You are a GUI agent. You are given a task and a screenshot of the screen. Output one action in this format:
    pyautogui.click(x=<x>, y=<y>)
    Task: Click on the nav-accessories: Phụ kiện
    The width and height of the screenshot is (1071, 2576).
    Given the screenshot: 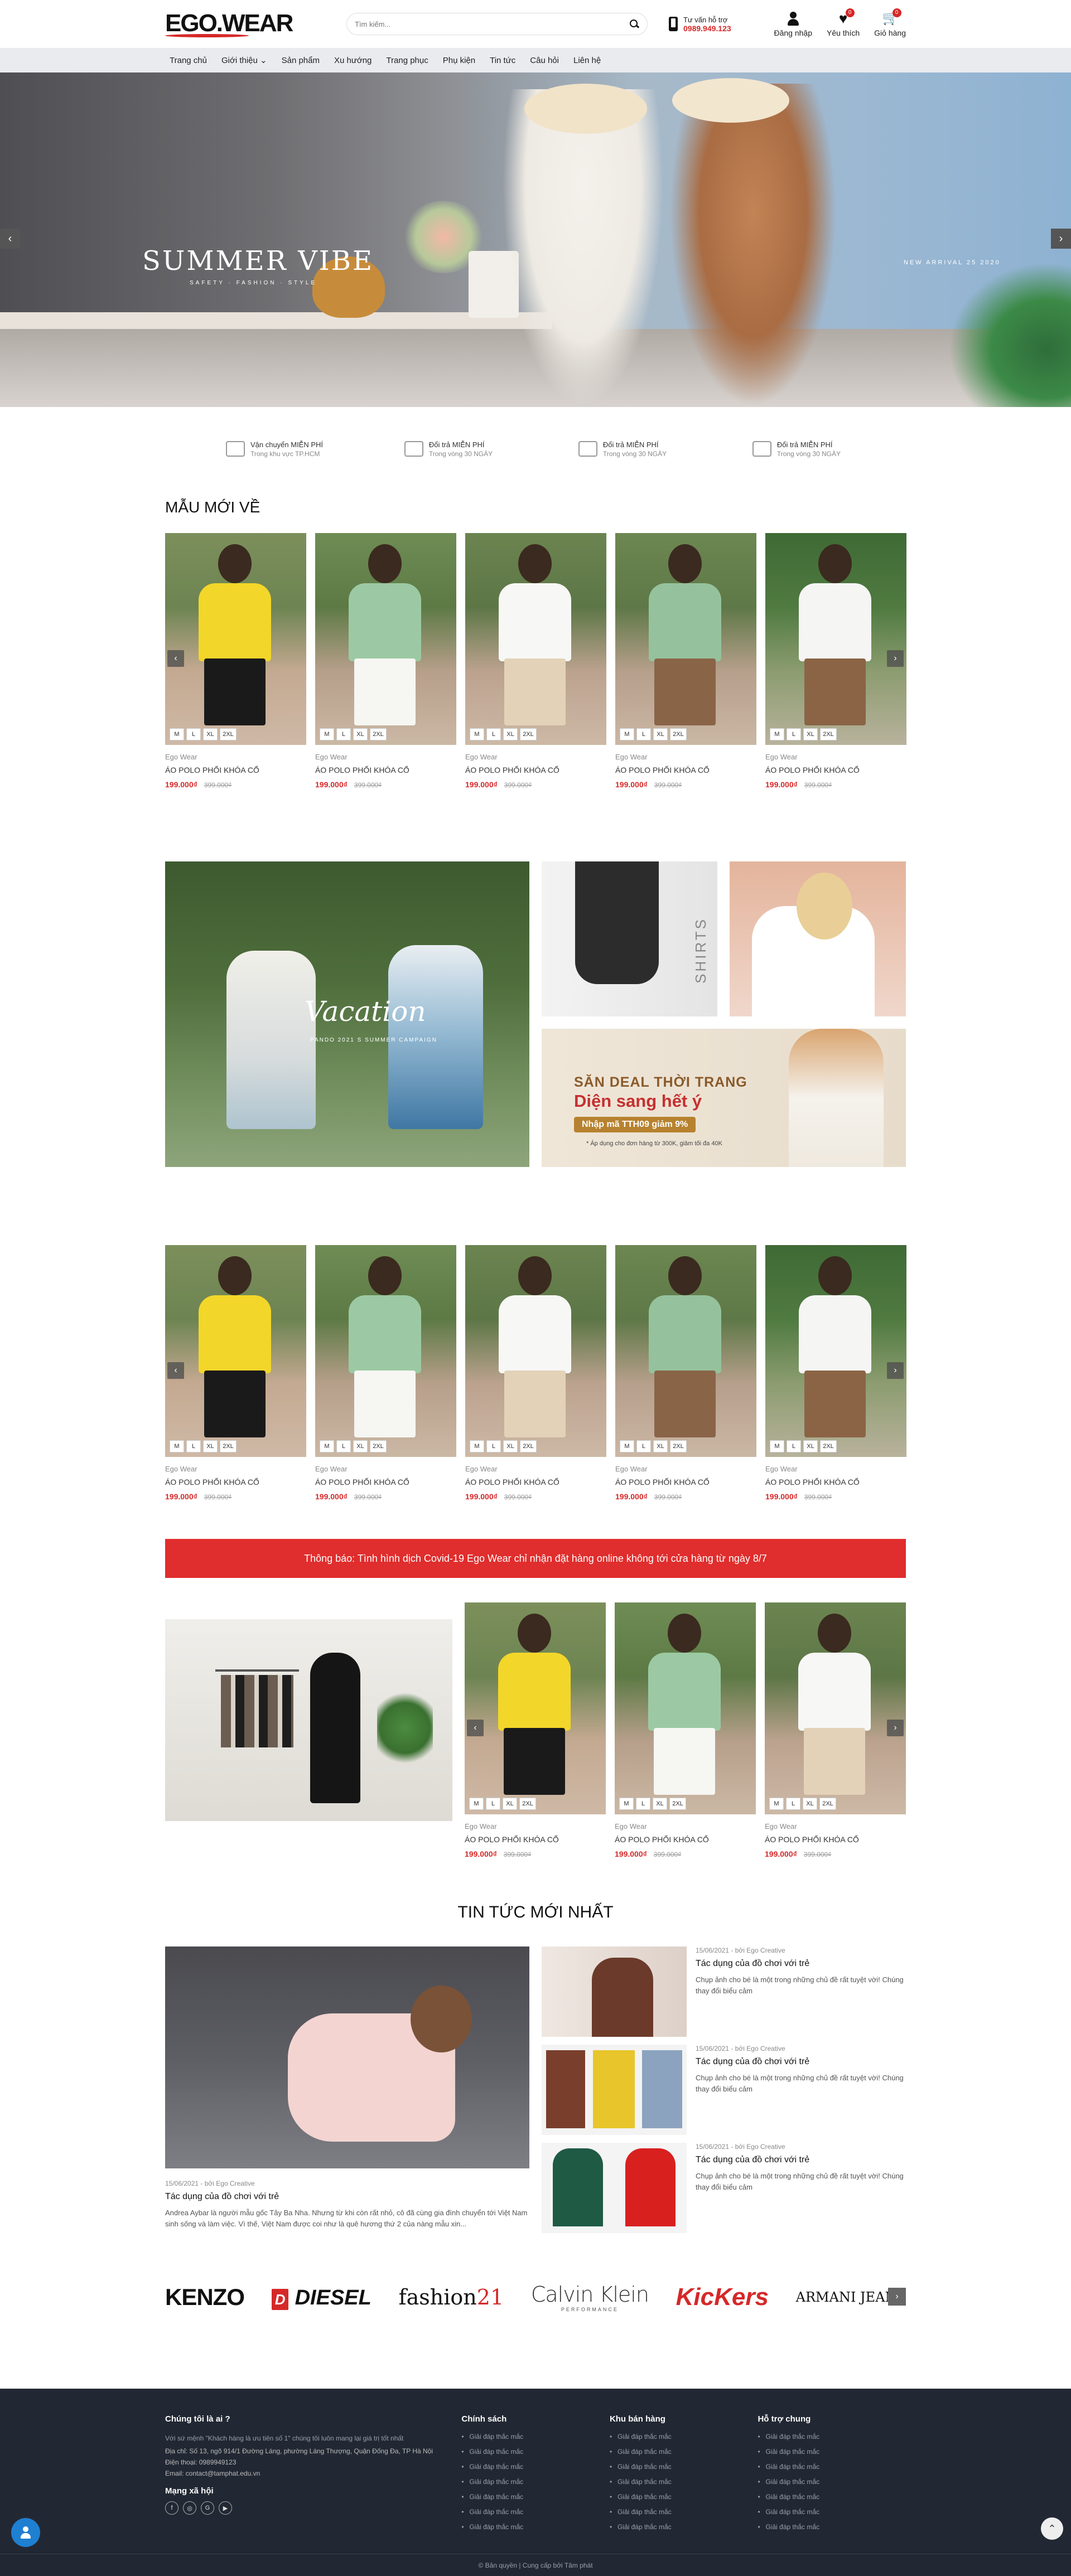 What is the action you would take?
    pyautogui.click(x=460, y=60)
    